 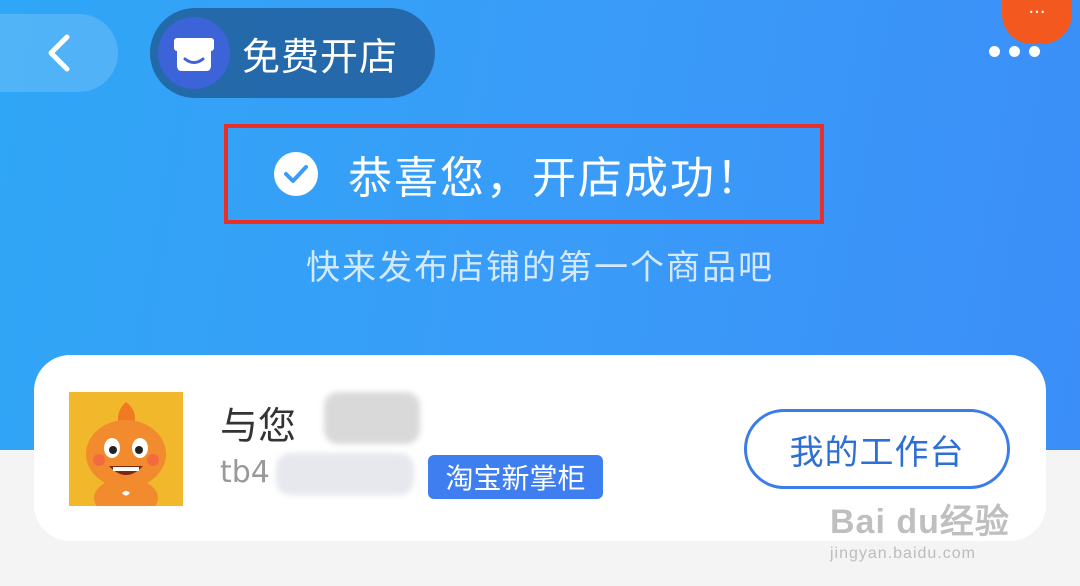 I want to click on floating-menu-badge: ···, so click(x=1037, y=22).